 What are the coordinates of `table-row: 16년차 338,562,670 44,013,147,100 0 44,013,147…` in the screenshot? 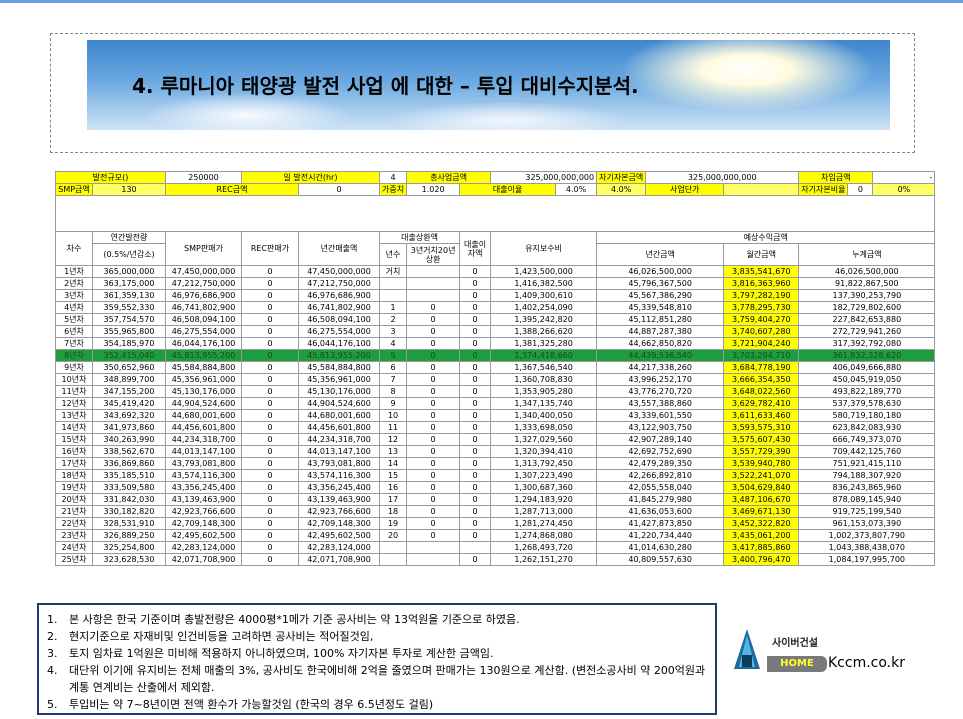 It's located at (495, 451).